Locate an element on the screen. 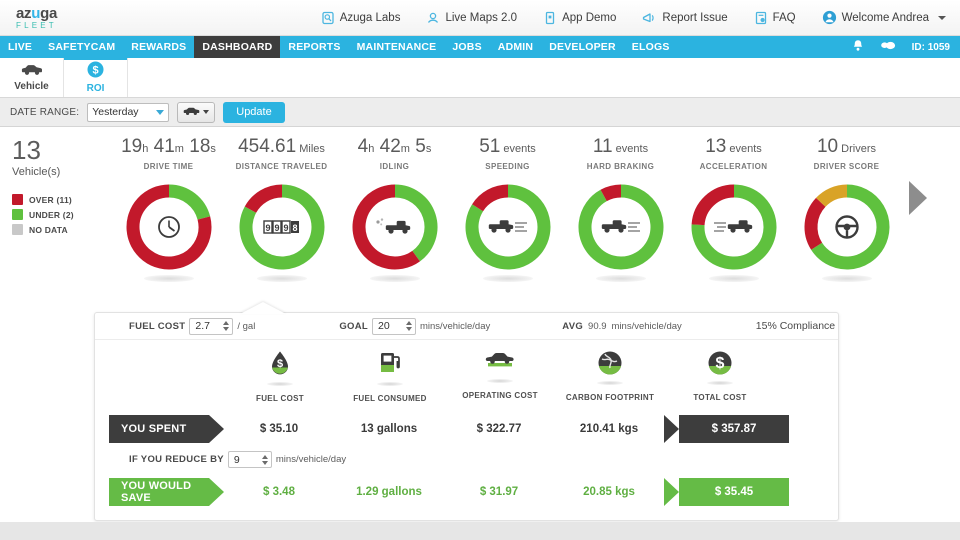  vehicle-filter-button is located at coordinates (196, 112).